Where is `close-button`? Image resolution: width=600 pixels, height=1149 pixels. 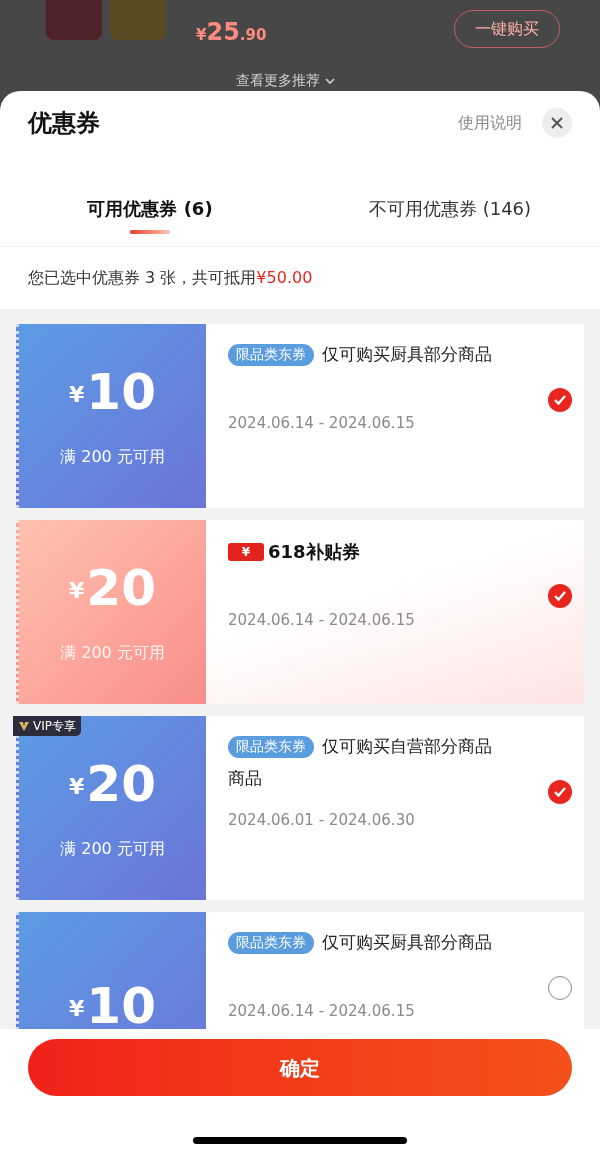
close-button is located at coordinates (557, 123).